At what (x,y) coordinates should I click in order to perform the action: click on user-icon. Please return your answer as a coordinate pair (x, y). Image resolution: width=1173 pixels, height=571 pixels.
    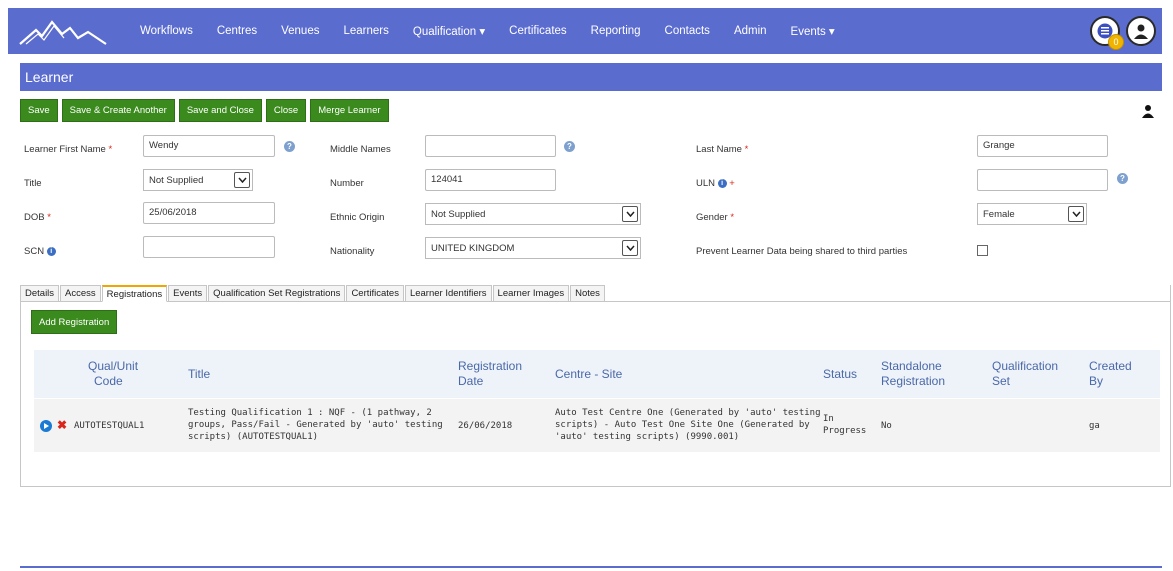
    Looking at the image, I should click on (1141, 31).